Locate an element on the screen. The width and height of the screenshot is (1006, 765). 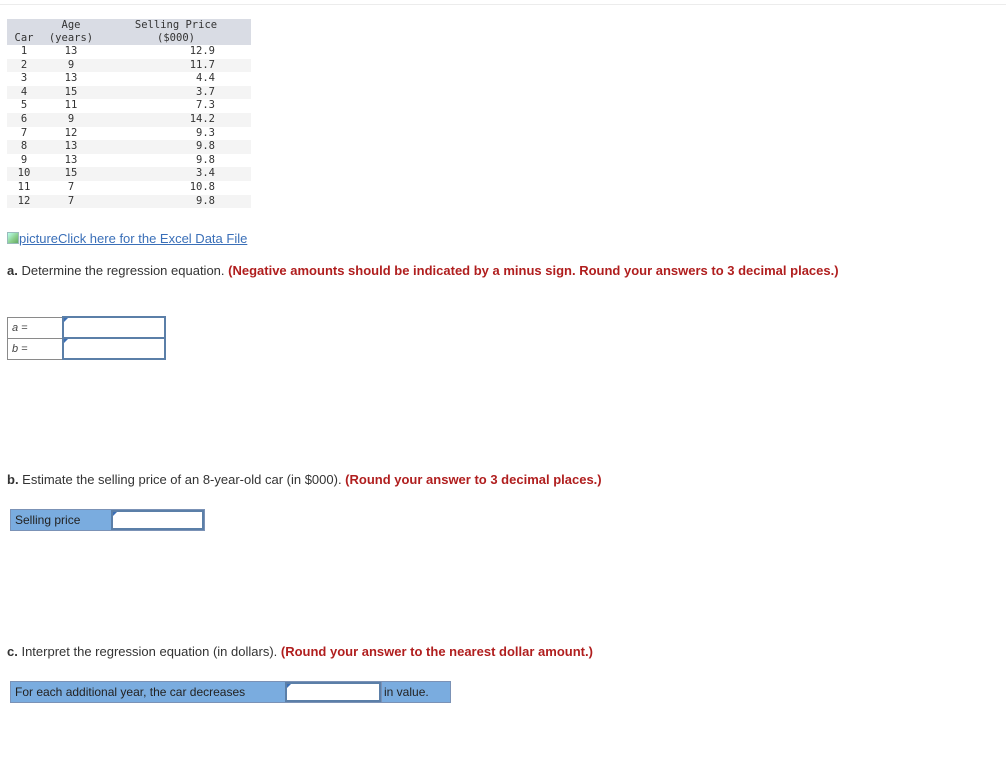
header-age: Age (years) is located at coordinates (71, 32).